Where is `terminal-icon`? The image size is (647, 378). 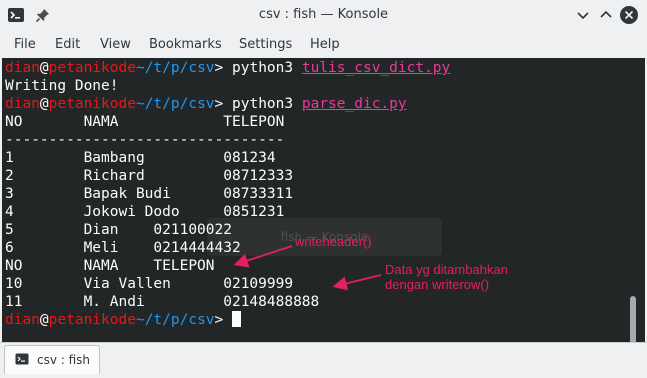
terminal-icon is located at coordinates (22, 359).